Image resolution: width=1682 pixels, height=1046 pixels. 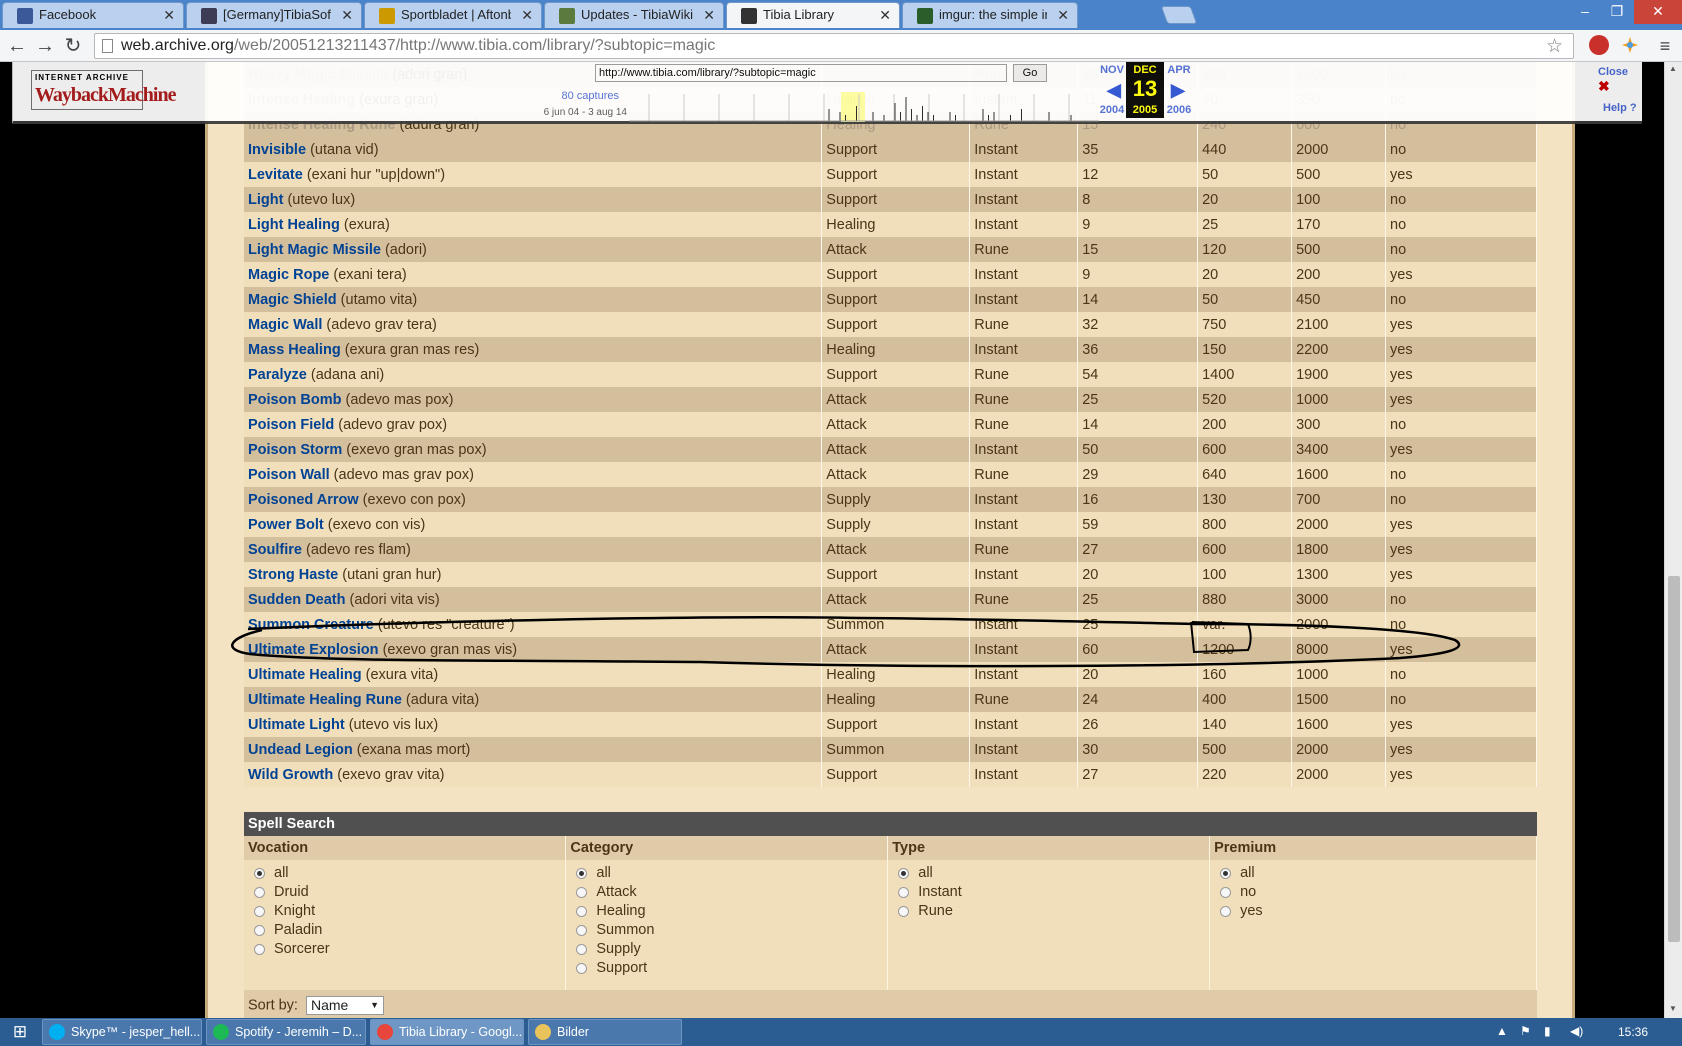 What do you see at coordinates (726, 949) in the screenshot?
I see `search-option: Supply` at bounding box center [726, 949].